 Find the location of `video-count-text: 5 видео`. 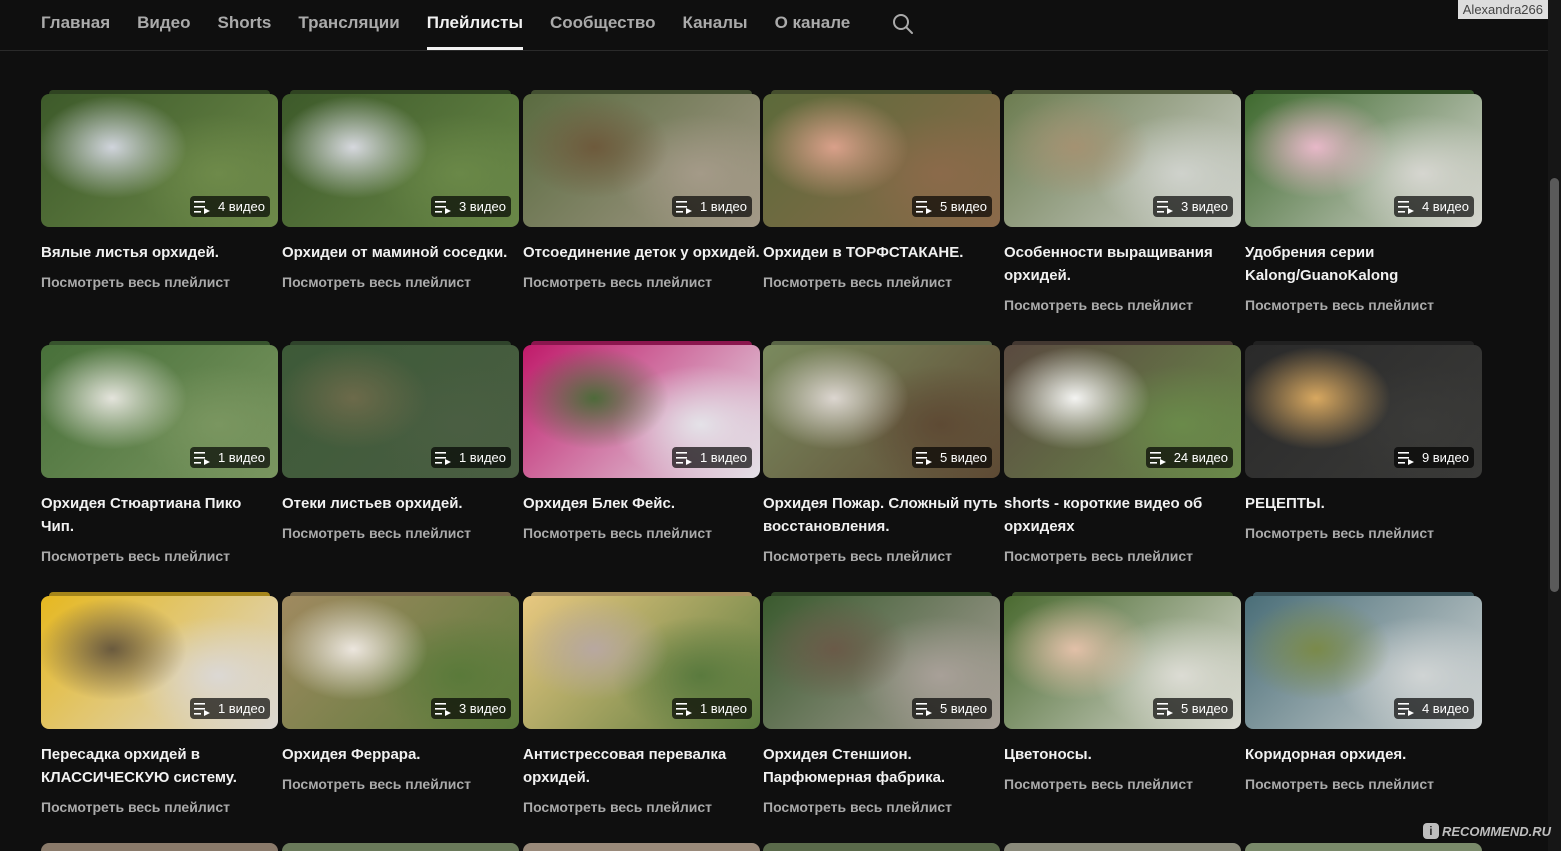

video-count-text: 5 видео is located at coordinates (963, 708).